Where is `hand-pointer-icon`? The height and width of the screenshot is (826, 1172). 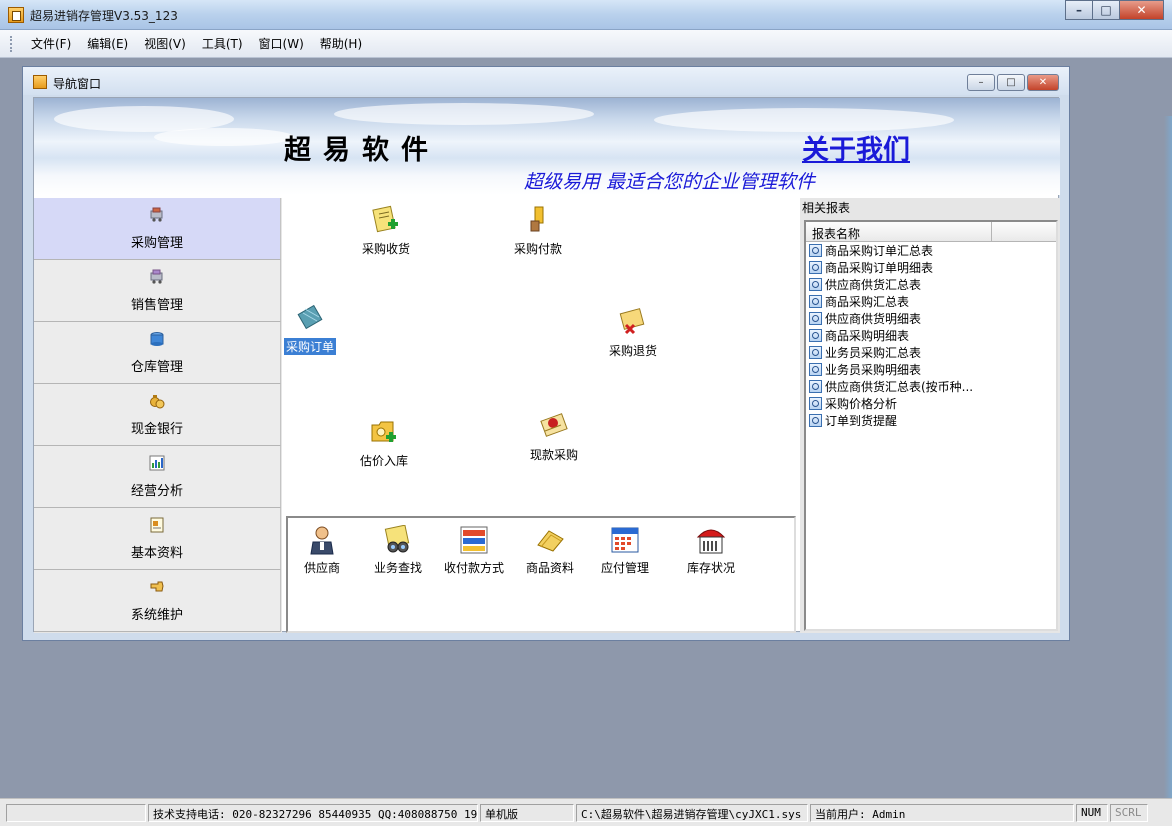 hand-pointer-icon is located at coordinates (157, 587).